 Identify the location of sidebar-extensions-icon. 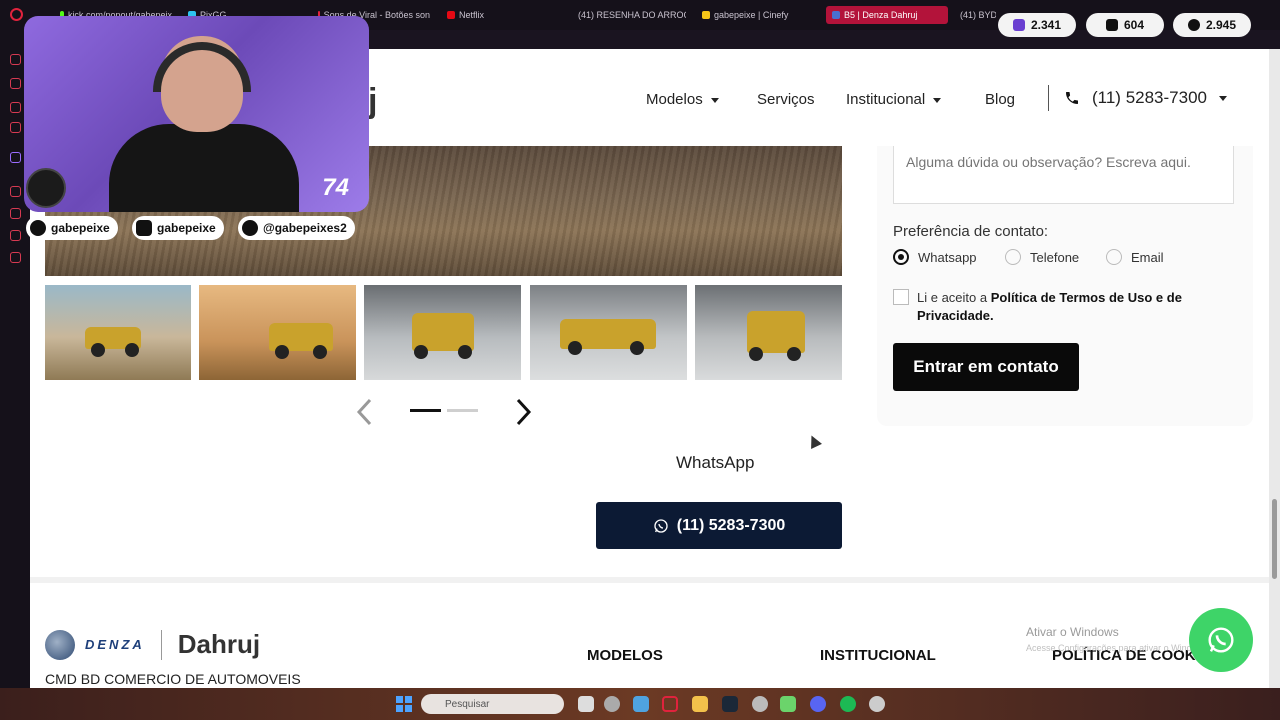
(15, 235).